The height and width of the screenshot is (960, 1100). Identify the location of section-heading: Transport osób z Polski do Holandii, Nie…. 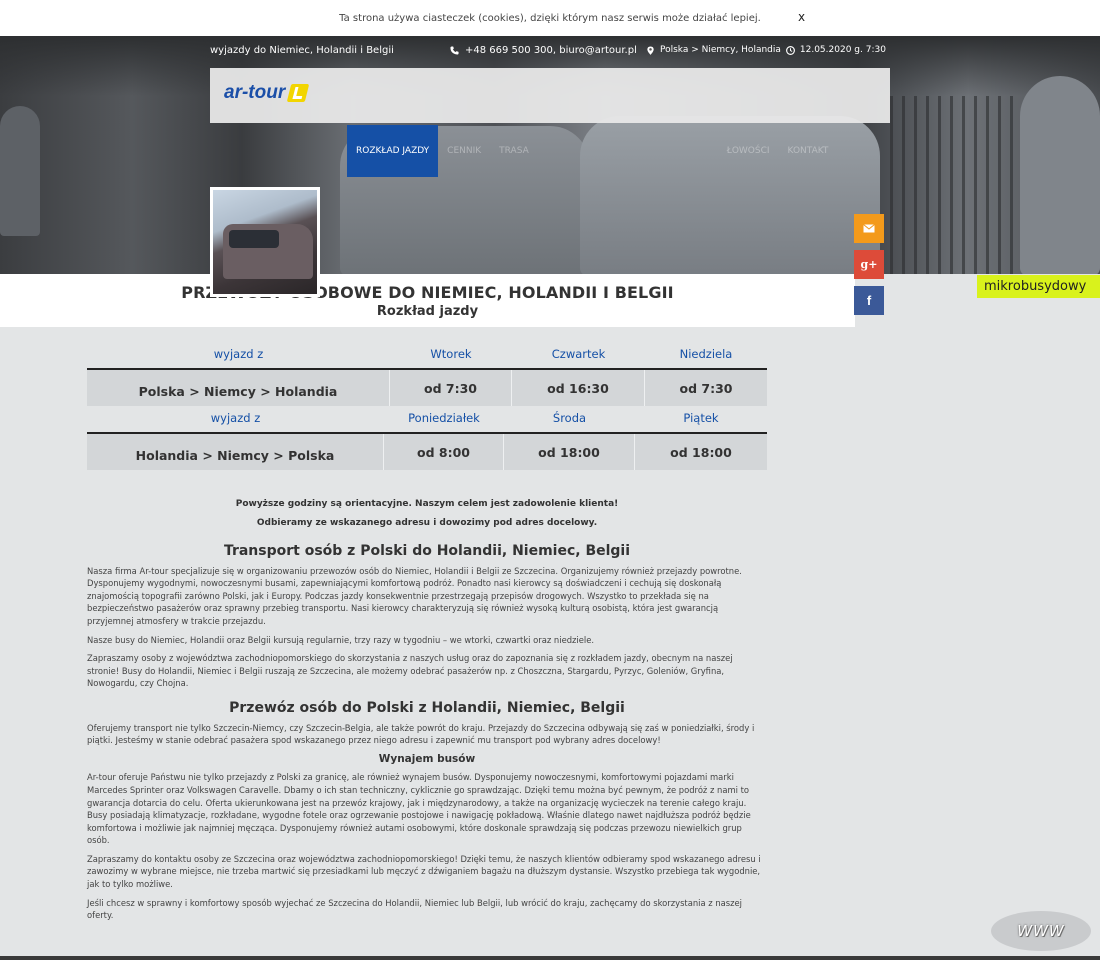
(427, 551).